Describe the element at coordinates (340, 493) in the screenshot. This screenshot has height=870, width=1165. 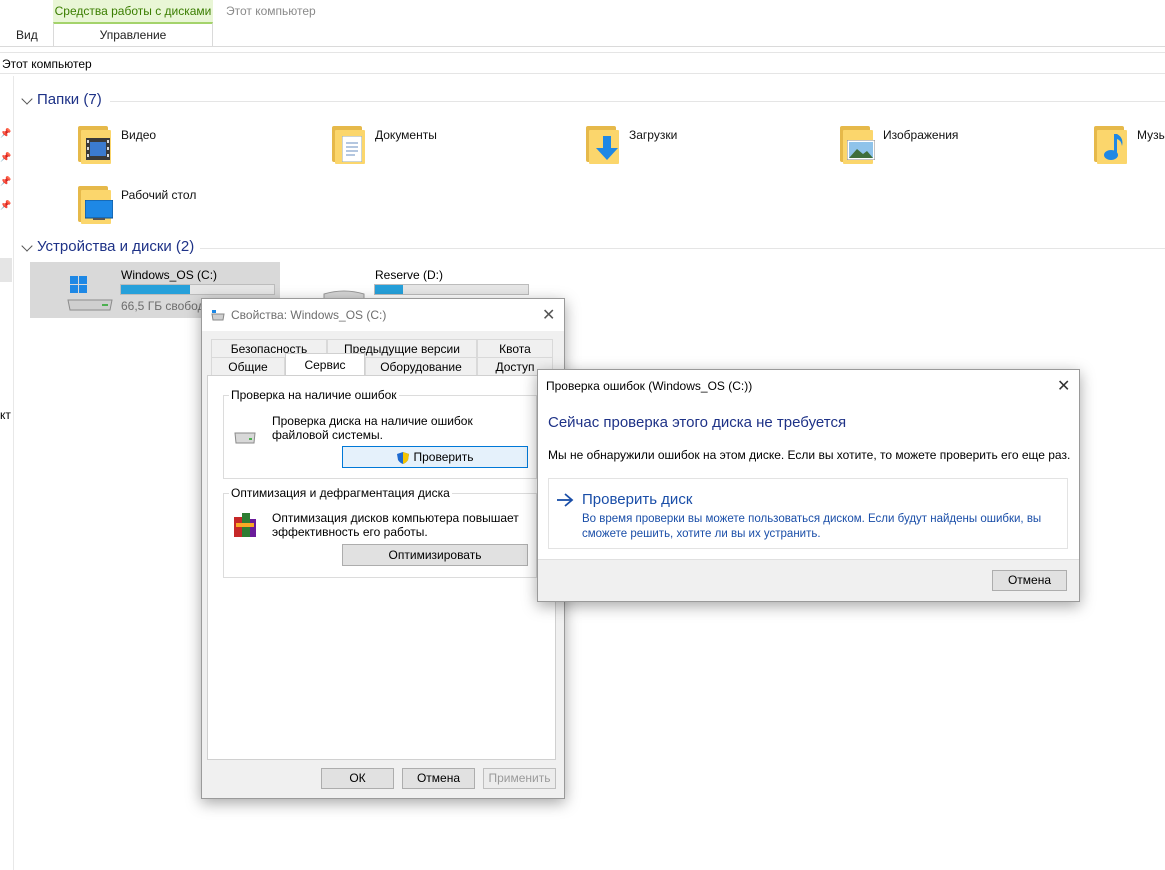
I see `defrag-group-title: Оптимизация и дефрагментация диска` at that location.